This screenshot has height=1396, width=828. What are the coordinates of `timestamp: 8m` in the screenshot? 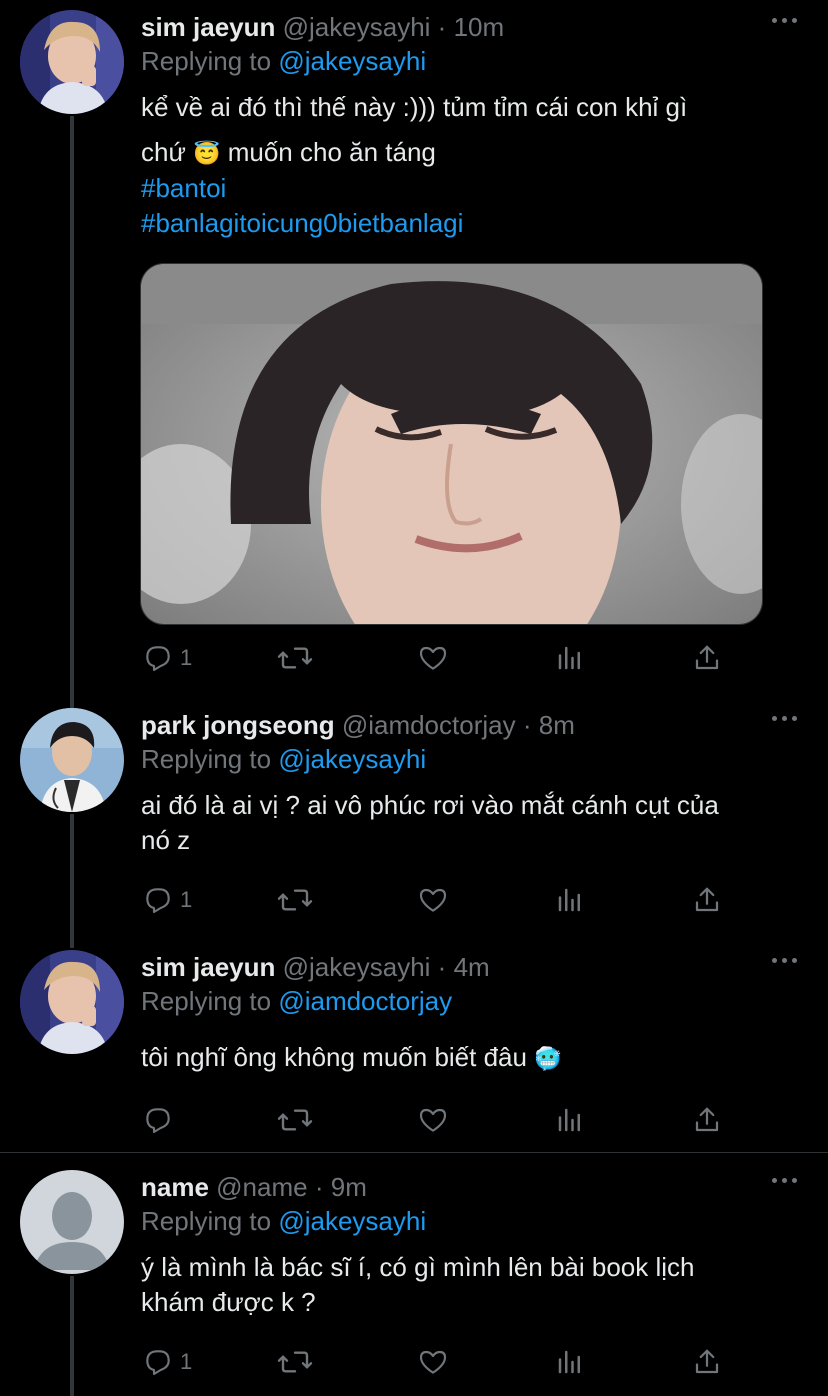 It's located at (557, 725).